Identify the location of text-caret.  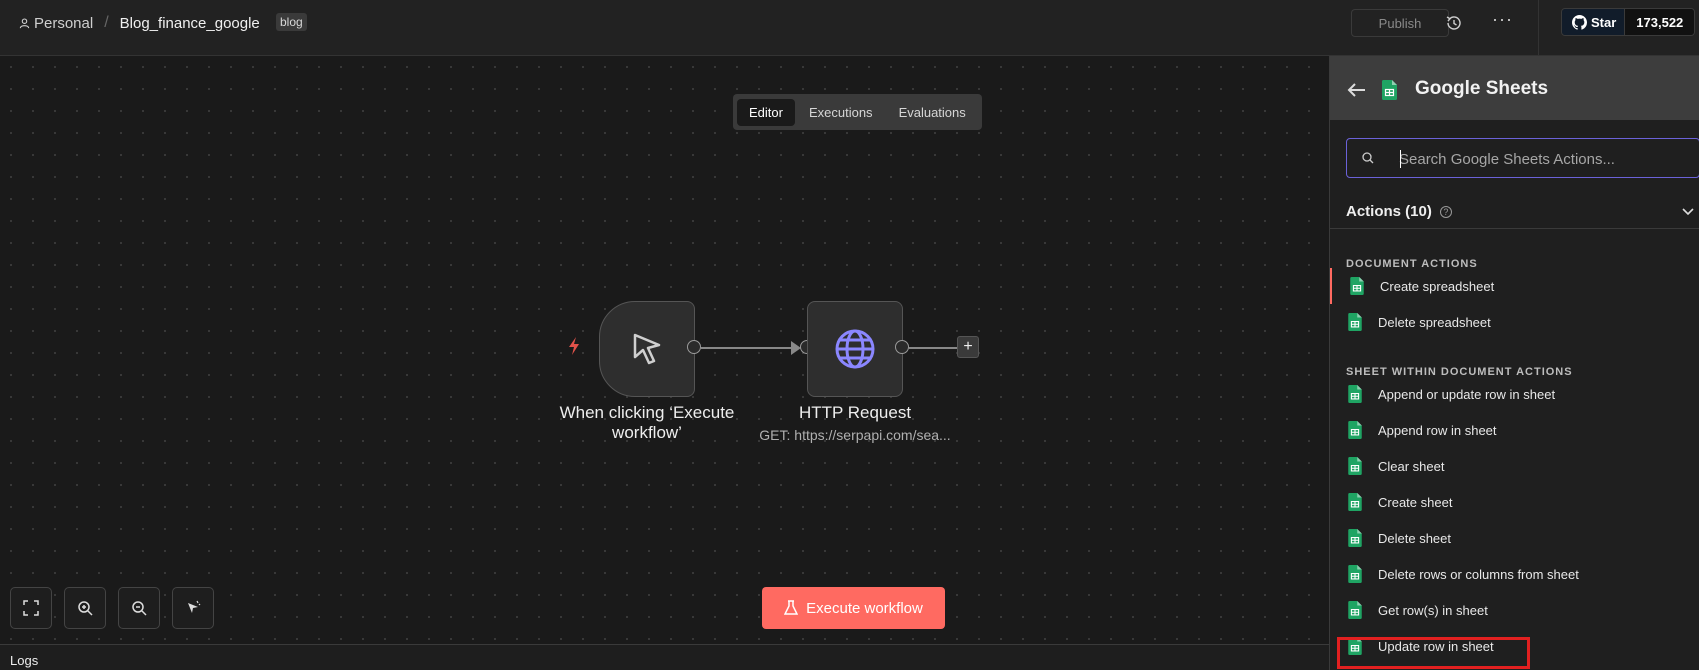
(1400, 159).